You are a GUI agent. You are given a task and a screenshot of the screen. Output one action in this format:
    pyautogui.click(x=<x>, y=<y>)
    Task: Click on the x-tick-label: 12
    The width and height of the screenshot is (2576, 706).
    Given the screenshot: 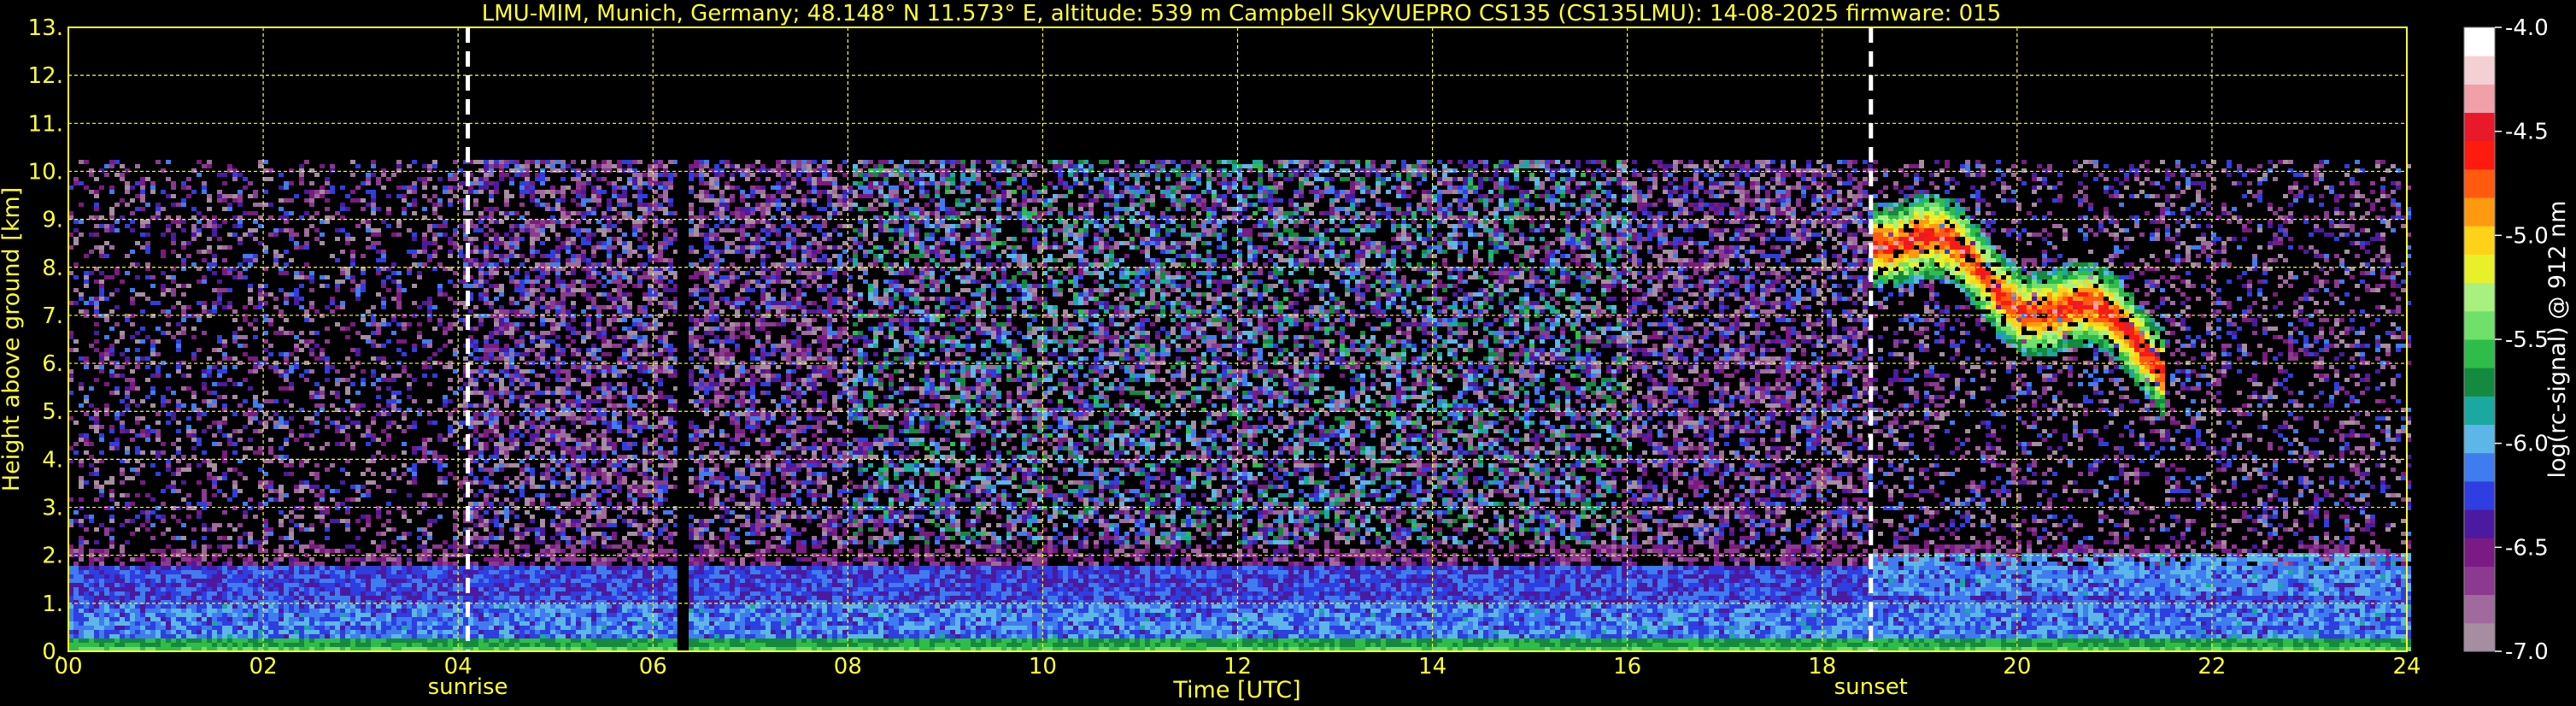 What is the action you would take?
    pyautogui.click(x=1237, y=667)
    